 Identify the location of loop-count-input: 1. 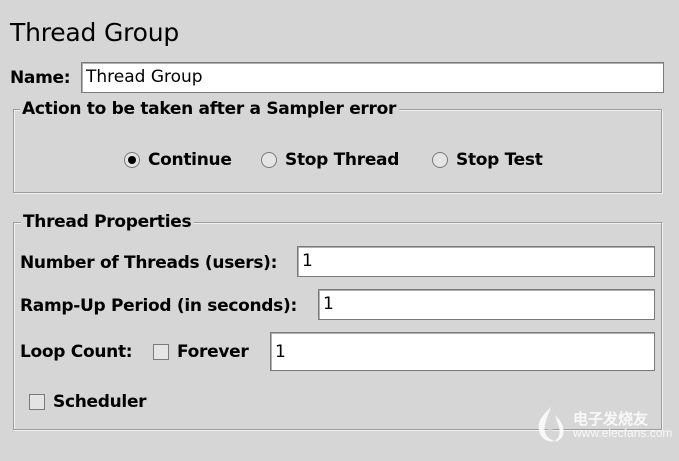
(462, 351).